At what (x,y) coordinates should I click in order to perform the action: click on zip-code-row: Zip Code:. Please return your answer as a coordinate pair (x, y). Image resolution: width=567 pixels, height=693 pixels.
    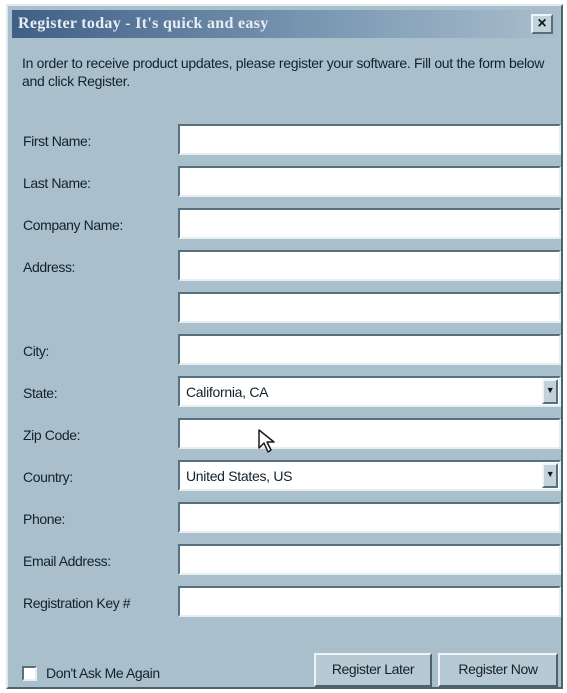
    Looking at the image, I should click on (284, 434).